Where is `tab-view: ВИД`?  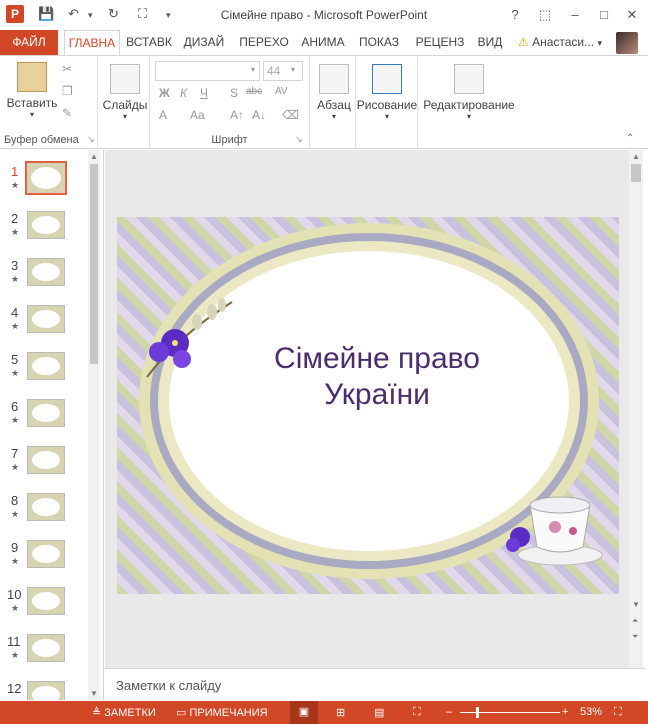 tab-view: ВИД is located at coordinates (490, 42).